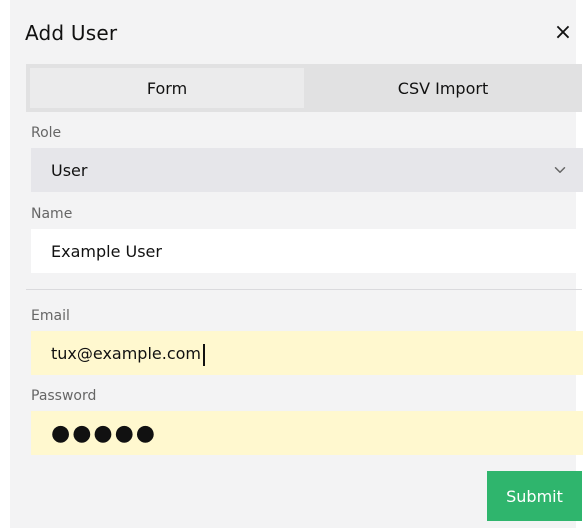  Describe the element at coordinates (534, 496) in the screenshot. I see `submit-button: Submit` at that location.